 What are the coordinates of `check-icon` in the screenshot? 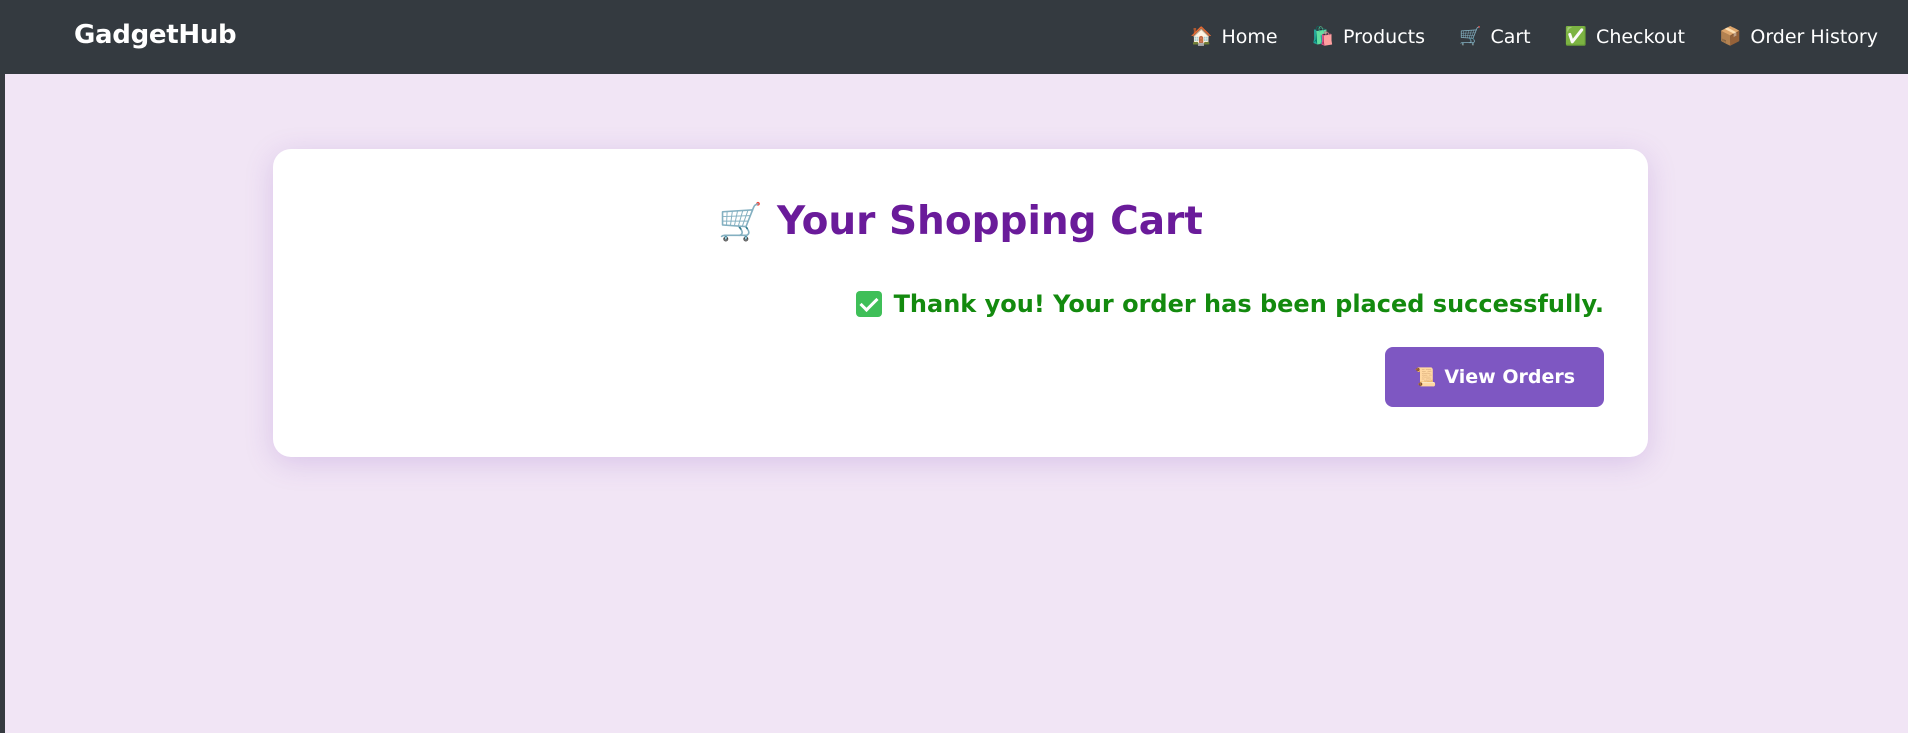 It's located at (868, 304).